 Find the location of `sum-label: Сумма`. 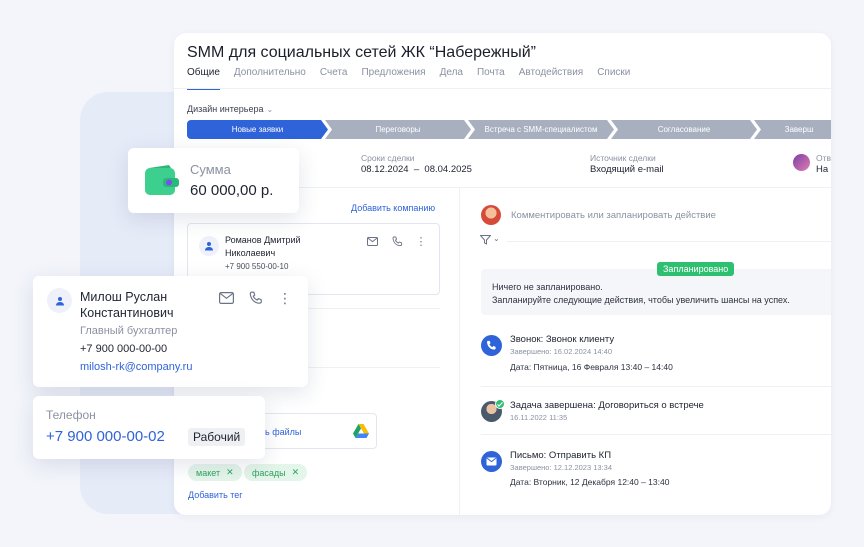

sum-label: Сумма is located at coordinates (210, 169).